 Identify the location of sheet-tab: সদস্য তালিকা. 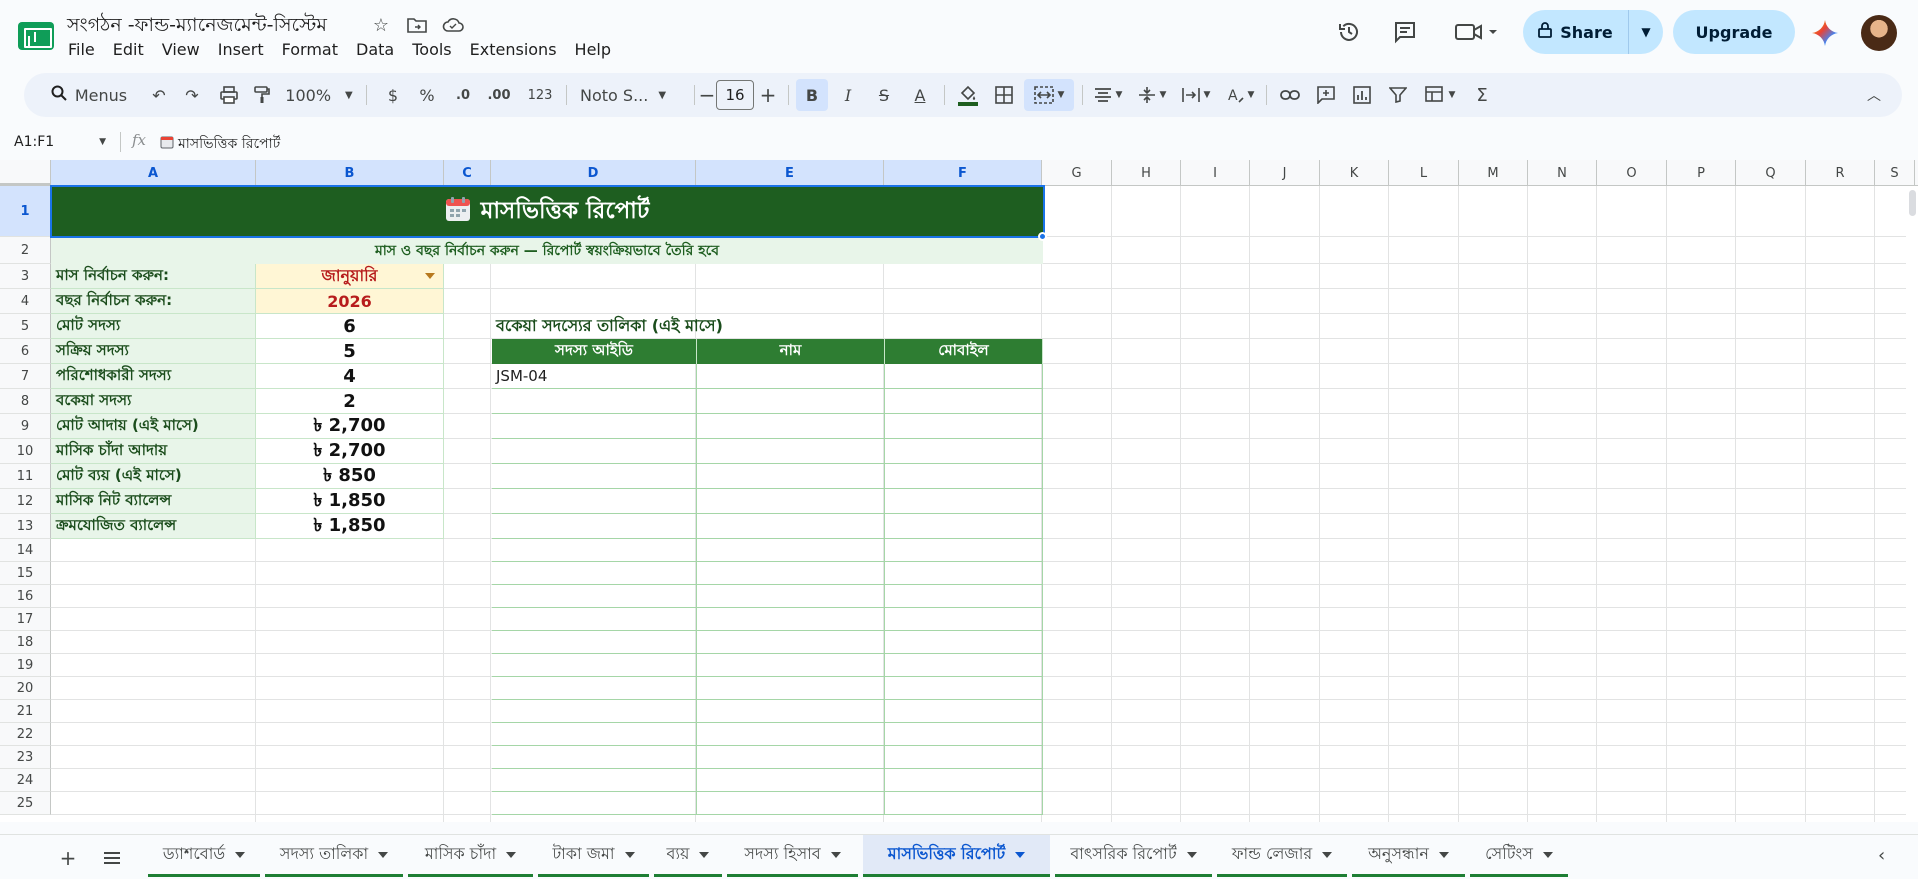
(334, 856).